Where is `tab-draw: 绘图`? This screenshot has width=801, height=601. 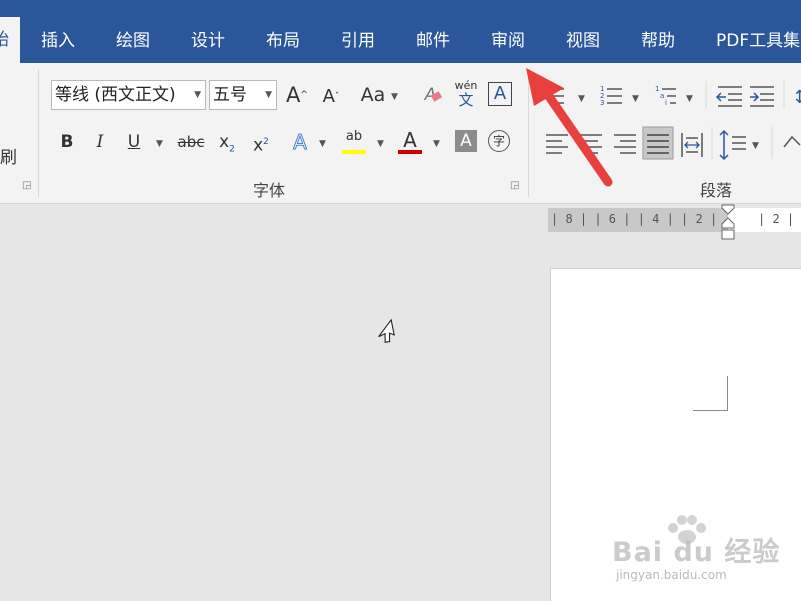 tab-draw: 绘图 is located at coordinates (133, 41).